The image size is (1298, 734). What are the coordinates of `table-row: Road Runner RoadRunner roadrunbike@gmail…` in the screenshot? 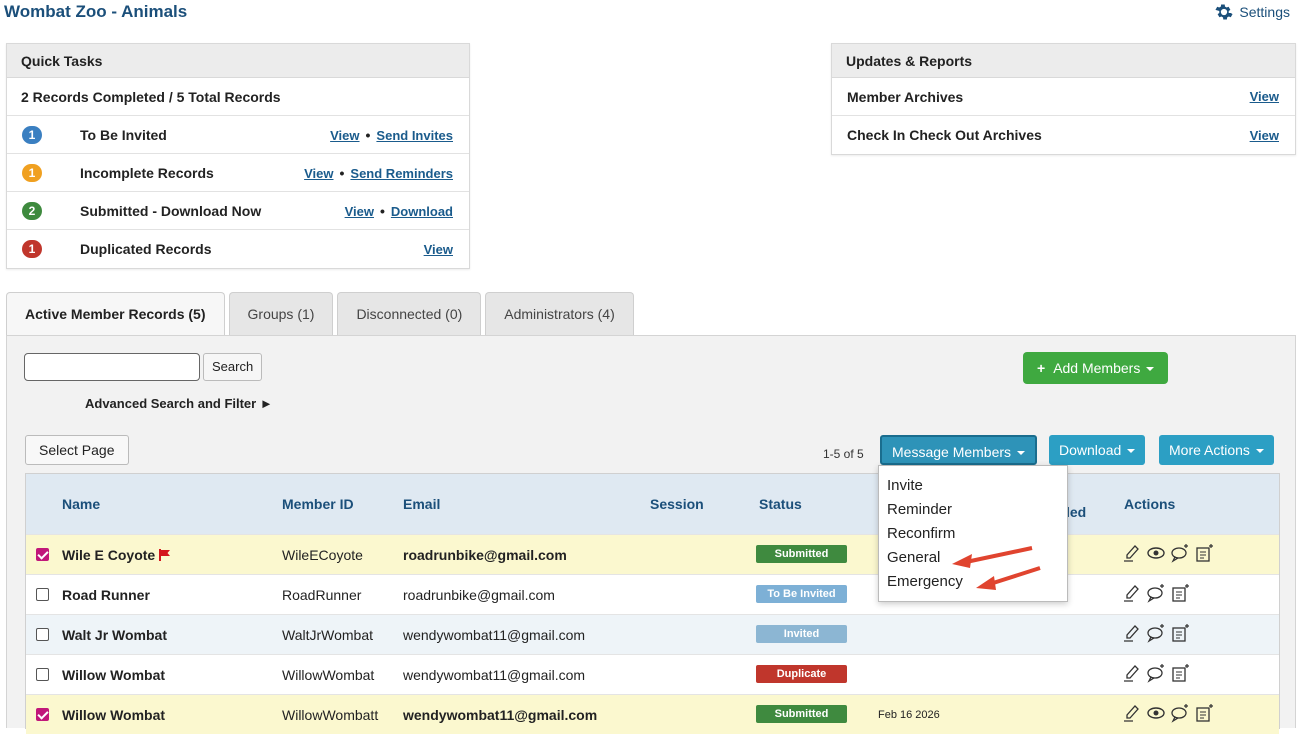 It's located at (652, 594).